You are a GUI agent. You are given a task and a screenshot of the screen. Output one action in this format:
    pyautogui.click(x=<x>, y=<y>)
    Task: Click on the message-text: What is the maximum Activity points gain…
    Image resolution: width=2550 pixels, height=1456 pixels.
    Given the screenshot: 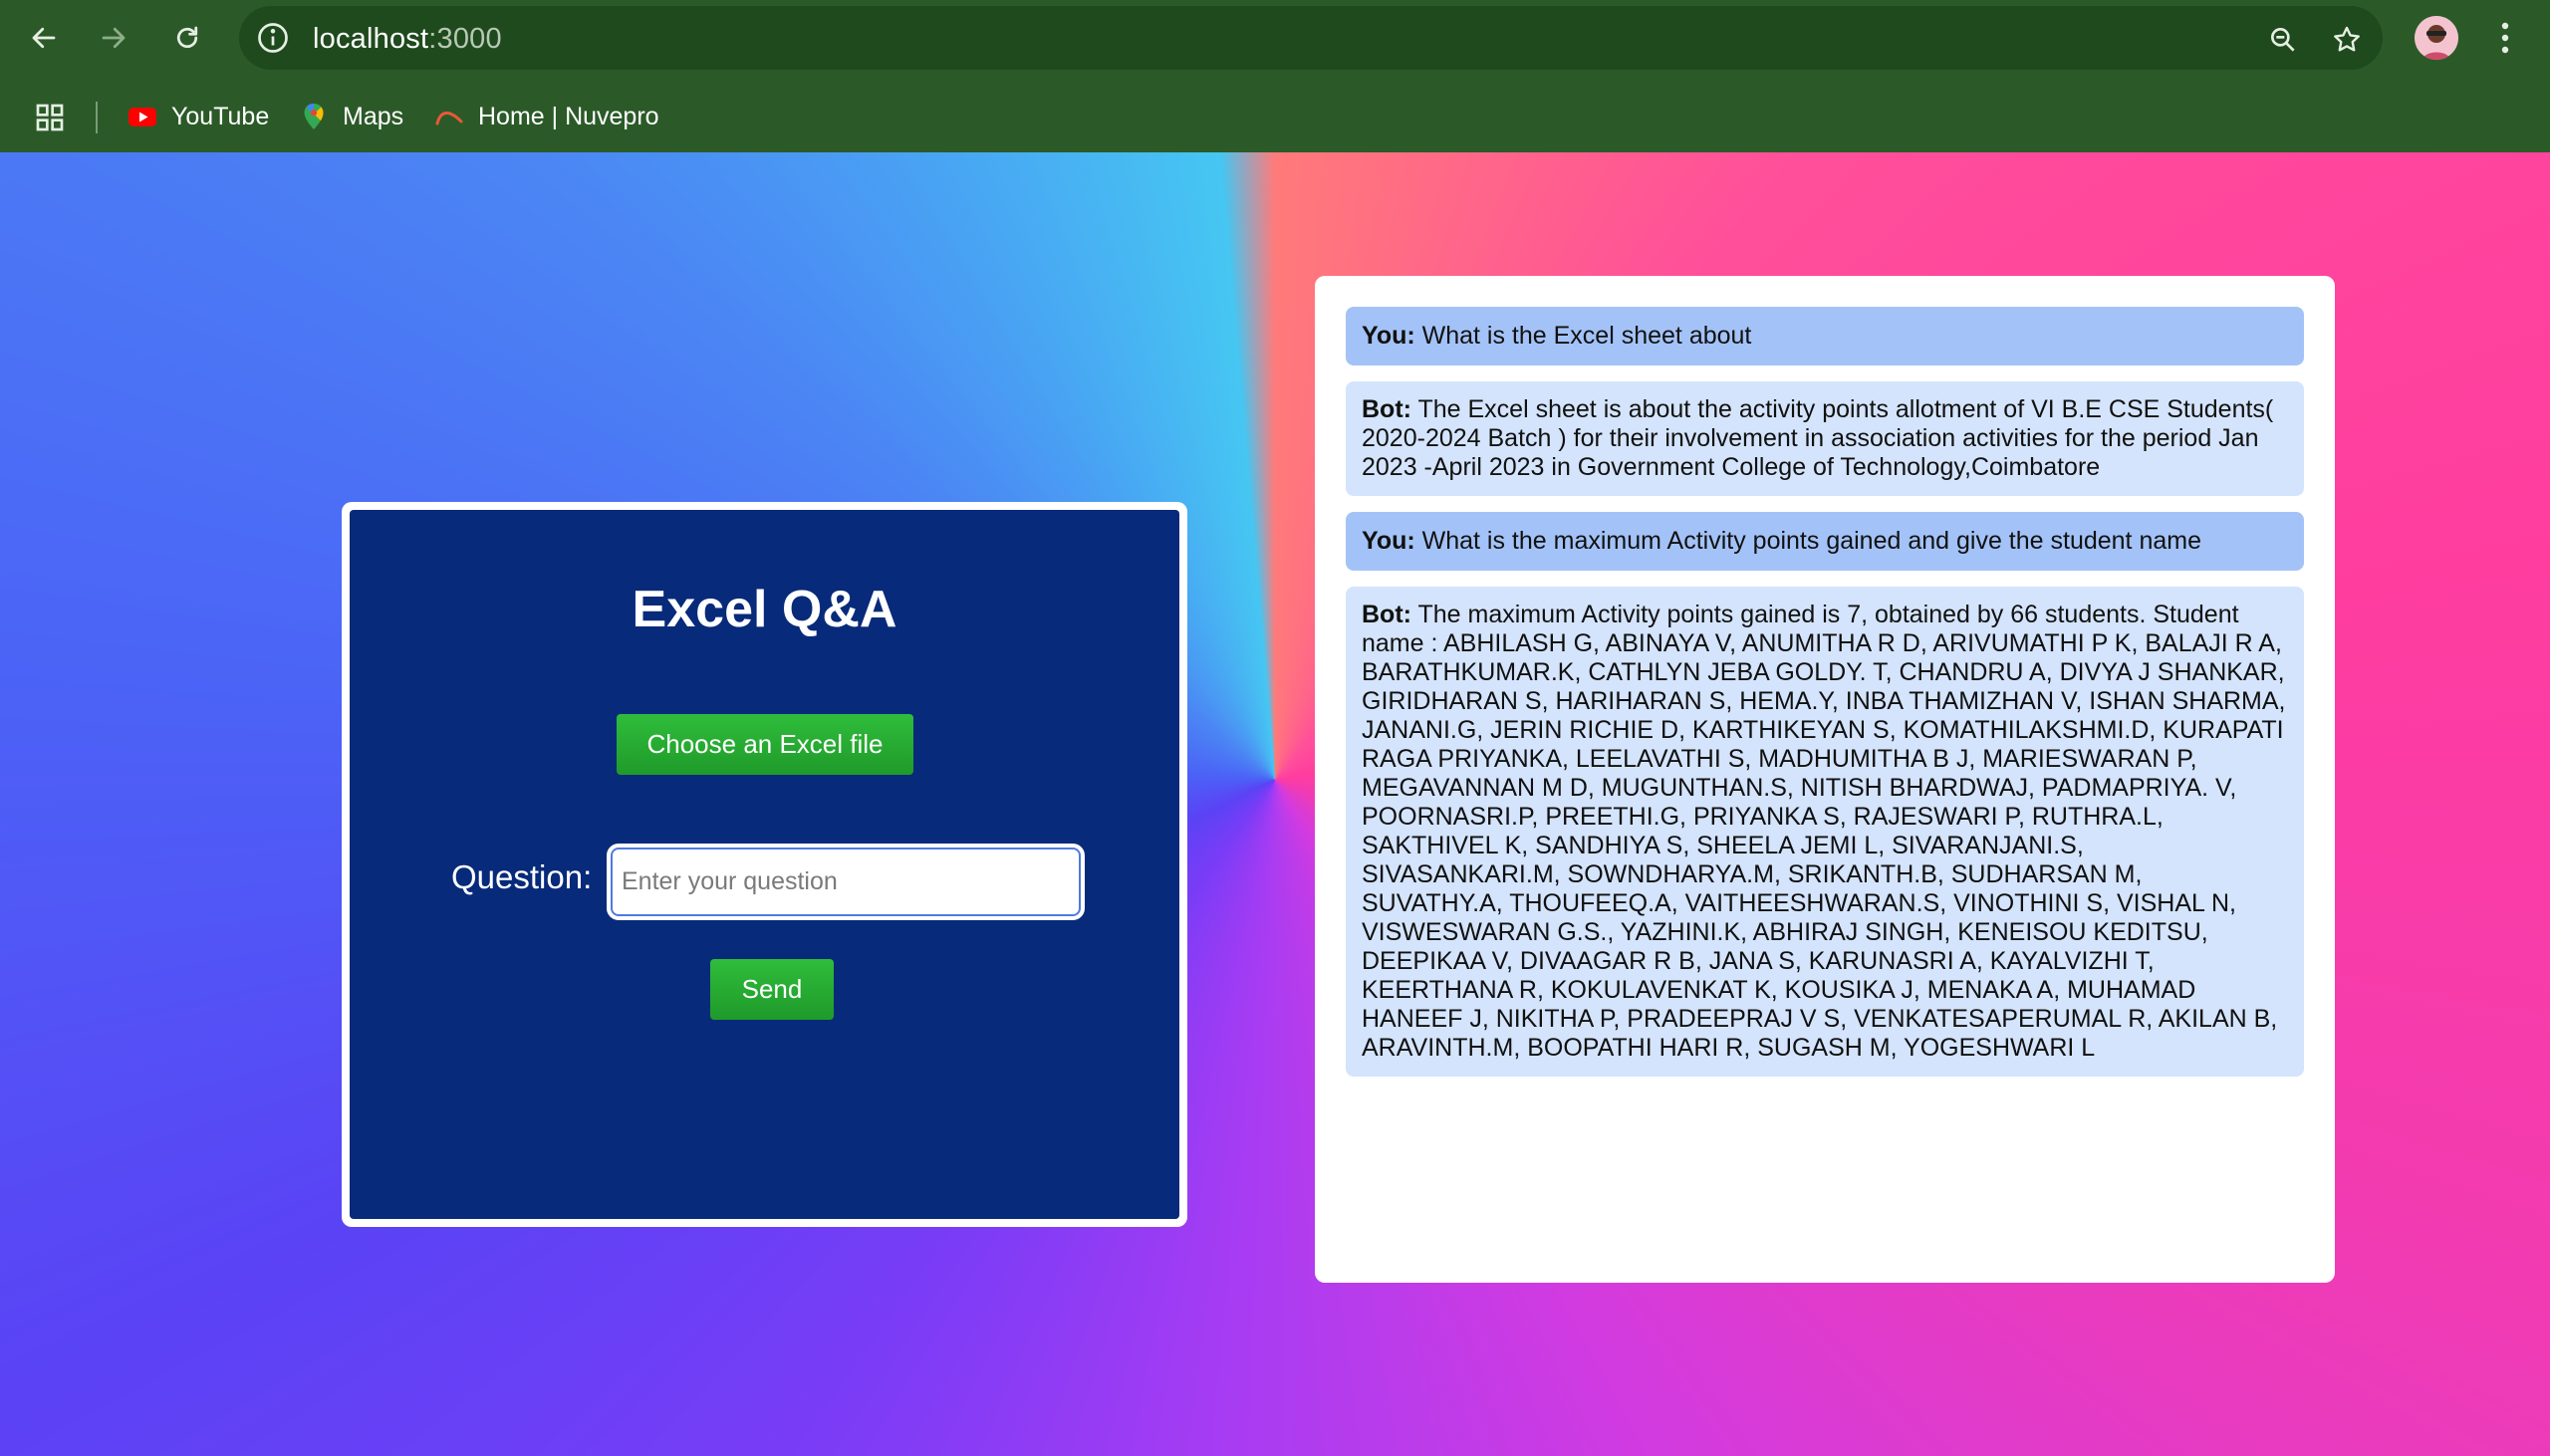 What is the action you would take?
    pyautogui.click(x=1811, y=541)
    